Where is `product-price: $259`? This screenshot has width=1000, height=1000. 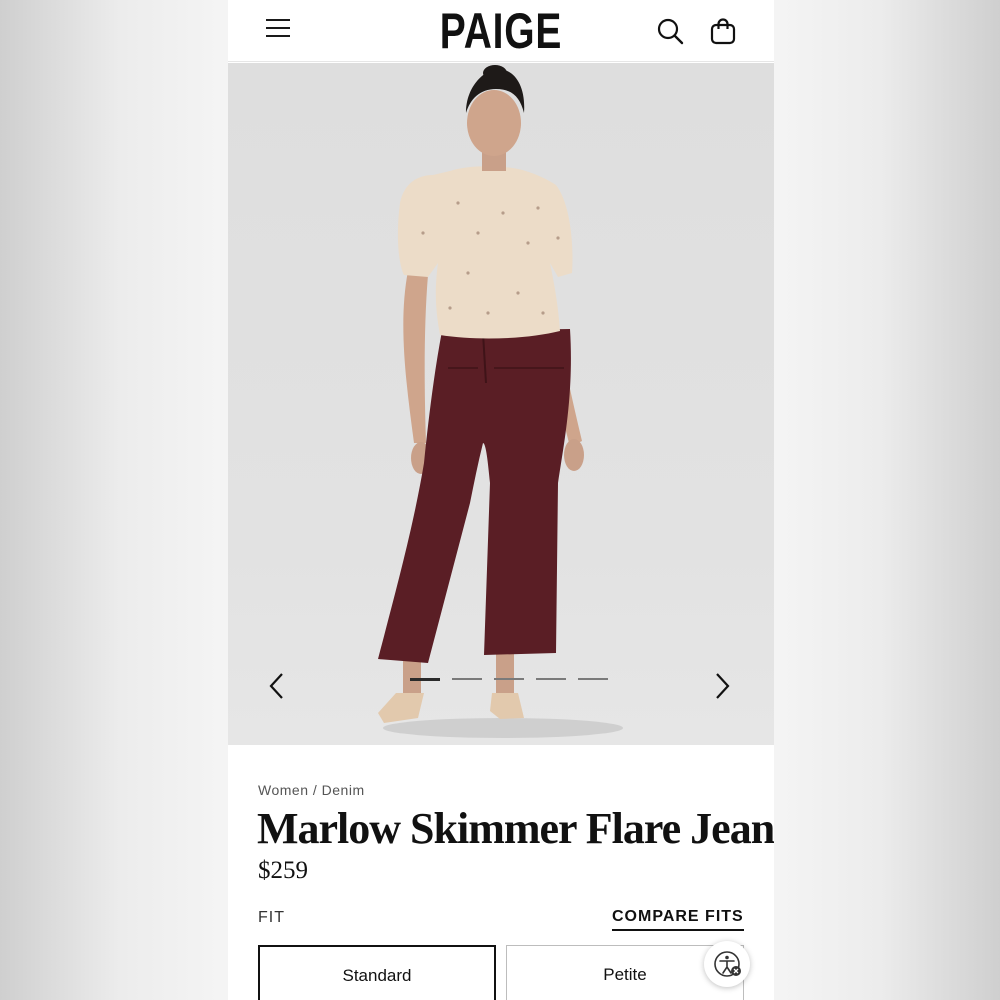
product-price: $259 is located at coordinates (283, 870).